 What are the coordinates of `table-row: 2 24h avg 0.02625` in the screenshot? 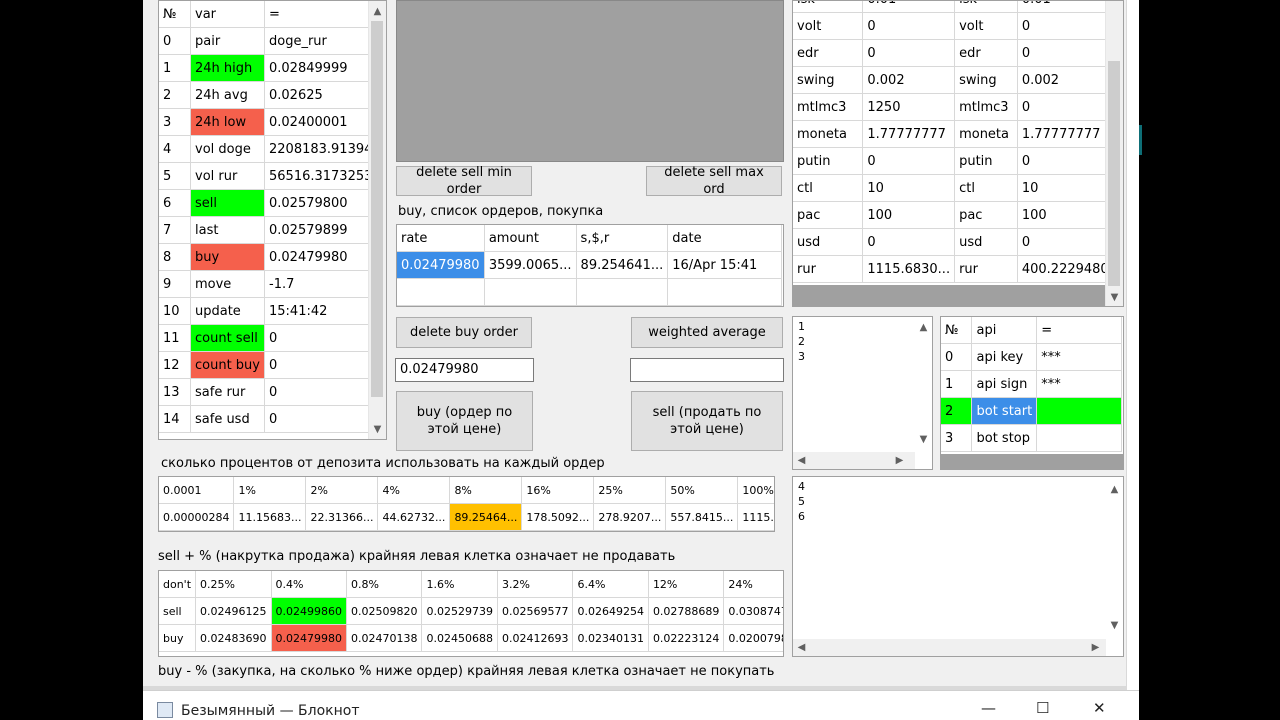 It's located at (268, 95).